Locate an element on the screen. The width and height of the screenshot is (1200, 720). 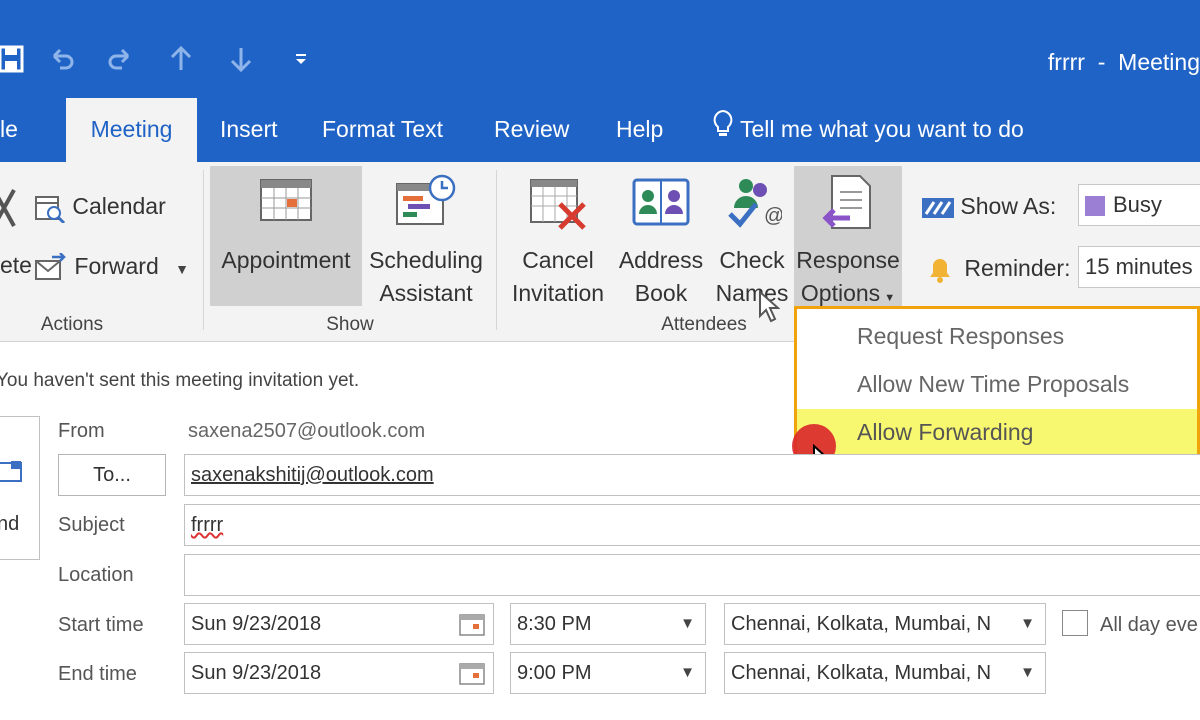
menu-item-allow-new-time-proposals: Allow New Time Proposals is located at coordinates (997, 384).